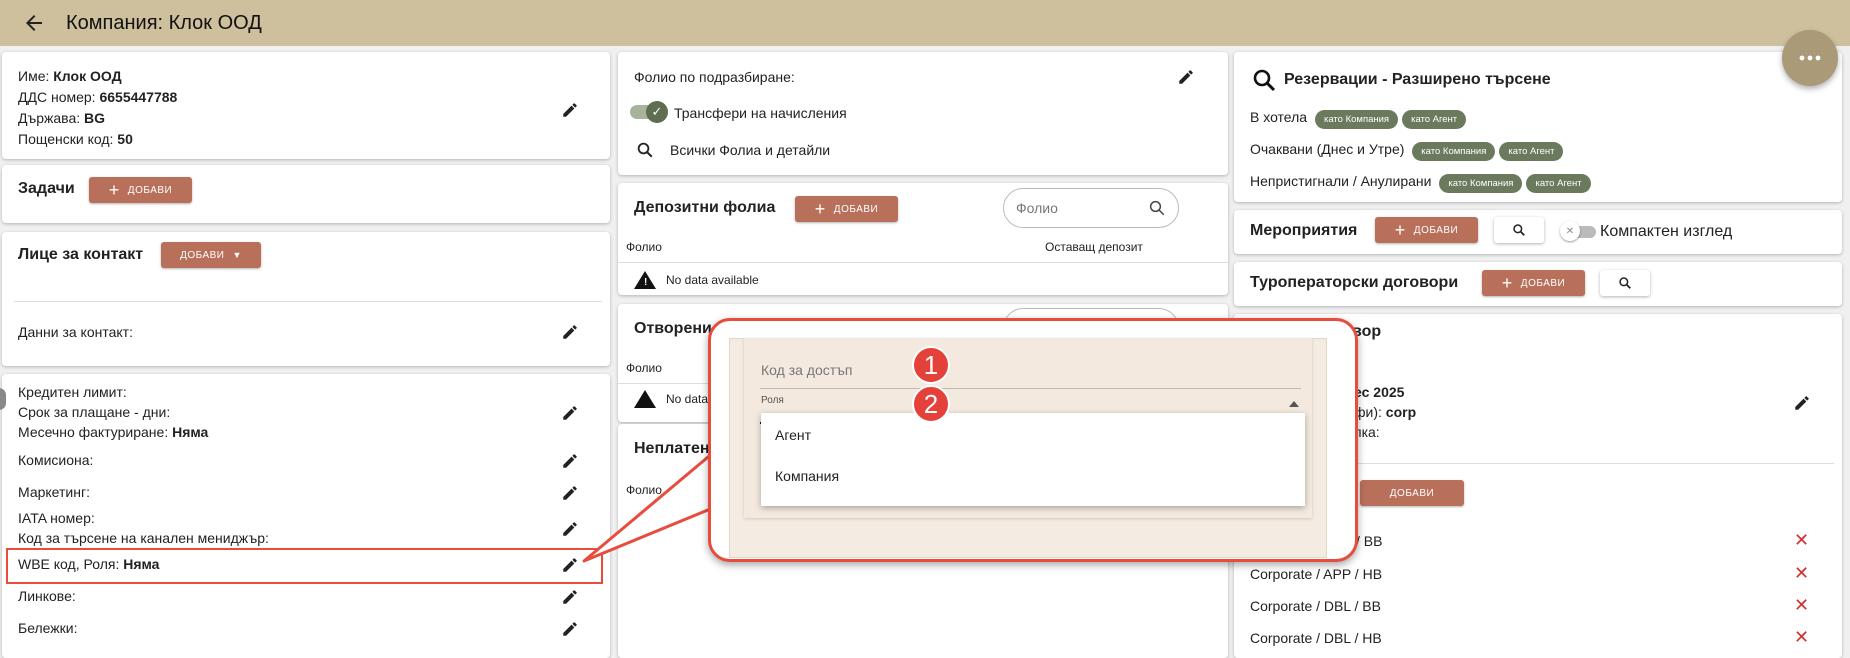  Describe the element at coordinates (807, 370) in the screenshot. I see `access-code-placeholder: Код за достъп` at that location.